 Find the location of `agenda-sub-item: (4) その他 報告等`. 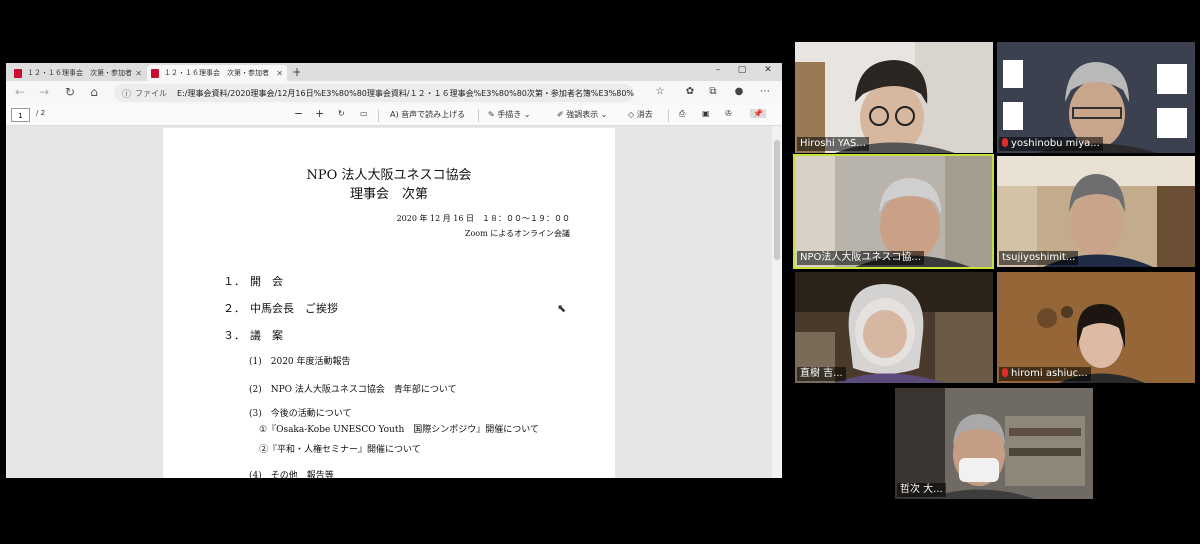

agenda-sub-item: (4) その他 報告等 is located at coordinates (291, 474).